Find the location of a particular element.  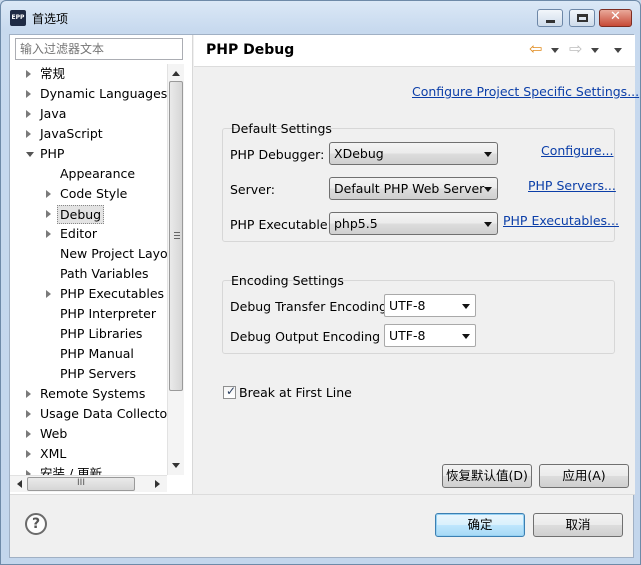

tree-item: PHP Manual is located at coordinates (88, 354).